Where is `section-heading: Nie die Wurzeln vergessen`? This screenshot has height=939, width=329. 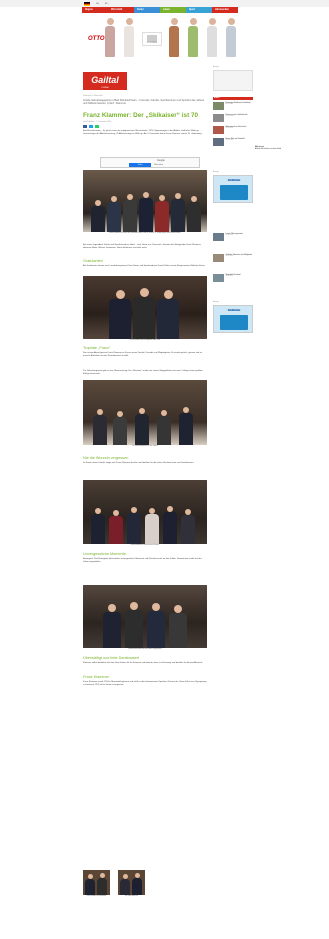
section-heading: Nie die Wurzeln vergessen is located at coordinates (106, 458).